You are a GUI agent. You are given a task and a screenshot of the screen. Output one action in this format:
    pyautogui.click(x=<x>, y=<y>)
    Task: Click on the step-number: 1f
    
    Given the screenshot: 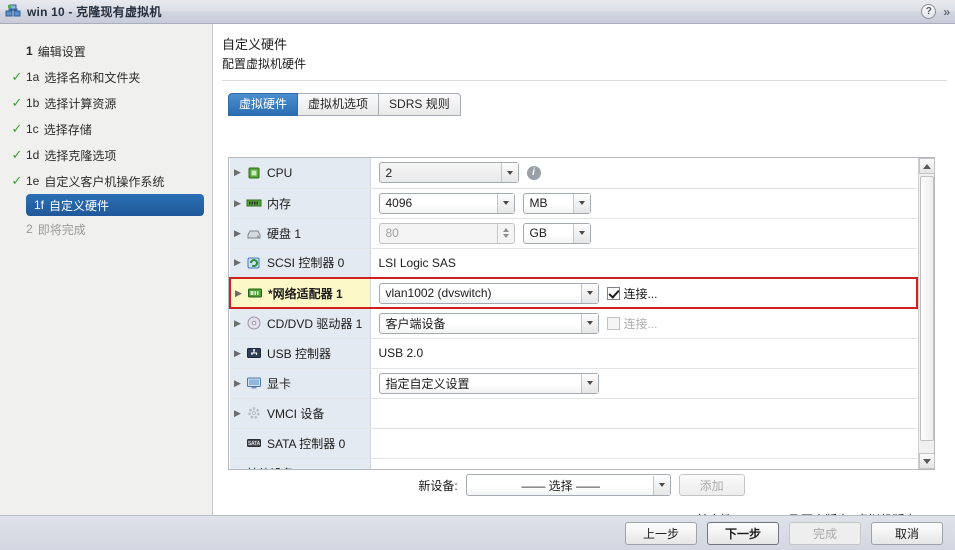 What is the action you would take?
    pyautogui.click(x=39, y=205)
    